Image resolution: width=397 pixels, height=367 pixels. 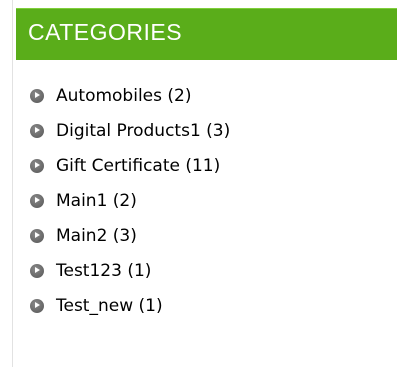 I want to click on category-label: Gift Certificate (11), so click(x=138, y=166).